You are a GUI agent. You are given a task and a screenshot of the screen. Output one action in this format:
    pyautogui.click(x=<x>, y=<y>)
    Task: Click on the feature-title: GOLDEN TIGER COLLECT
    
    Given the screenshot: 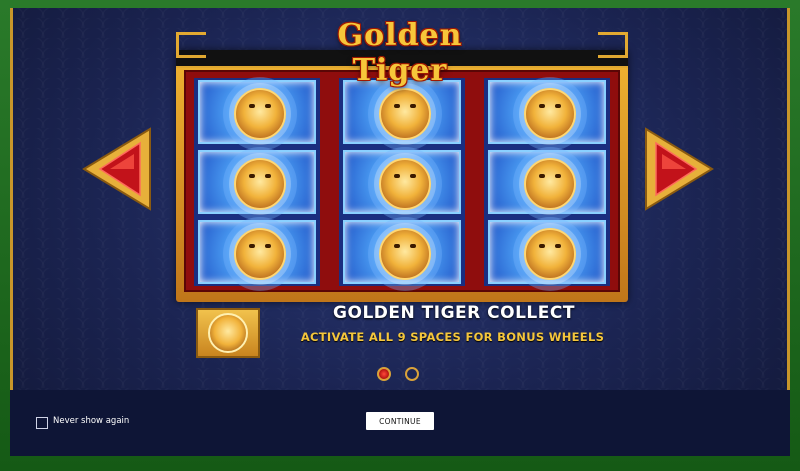 What is the action you would take?
    pyautogui.click(x=454, y=313)
    